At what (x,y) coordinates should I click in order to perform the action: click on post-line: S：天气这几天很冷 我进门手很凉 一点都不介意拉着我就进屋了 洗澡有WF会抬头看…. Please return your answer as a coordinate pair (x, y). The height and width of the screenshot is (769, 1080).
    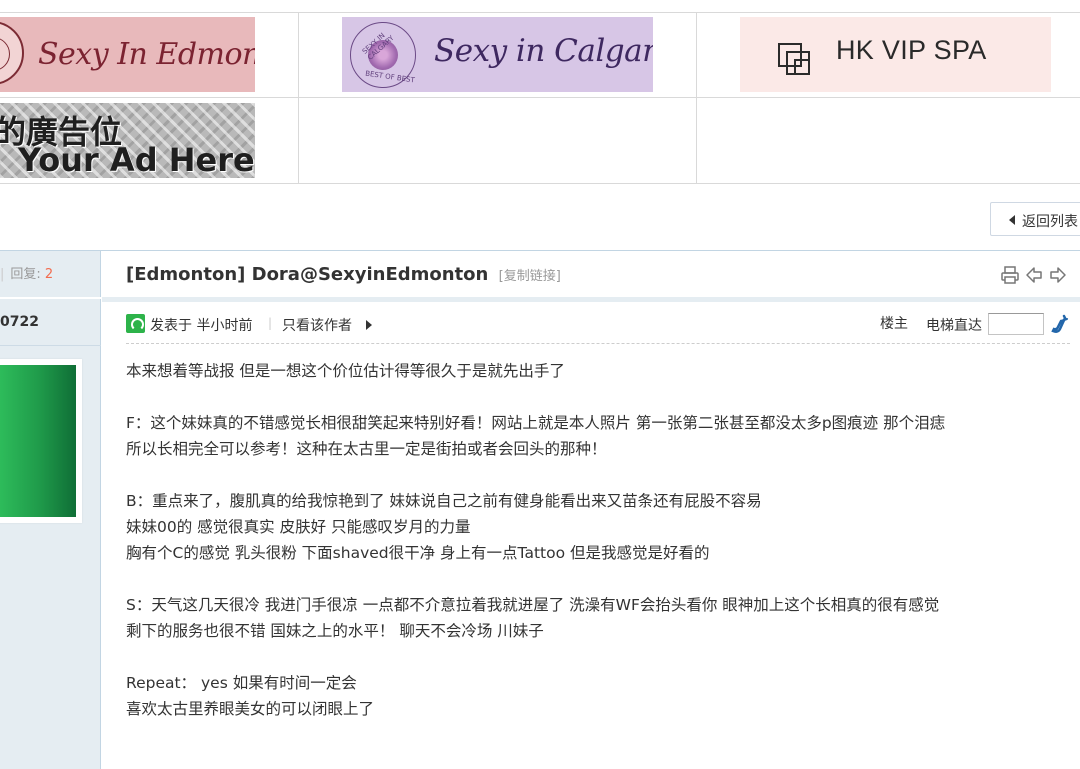
    Looking at the image, I should click on (533, 605).